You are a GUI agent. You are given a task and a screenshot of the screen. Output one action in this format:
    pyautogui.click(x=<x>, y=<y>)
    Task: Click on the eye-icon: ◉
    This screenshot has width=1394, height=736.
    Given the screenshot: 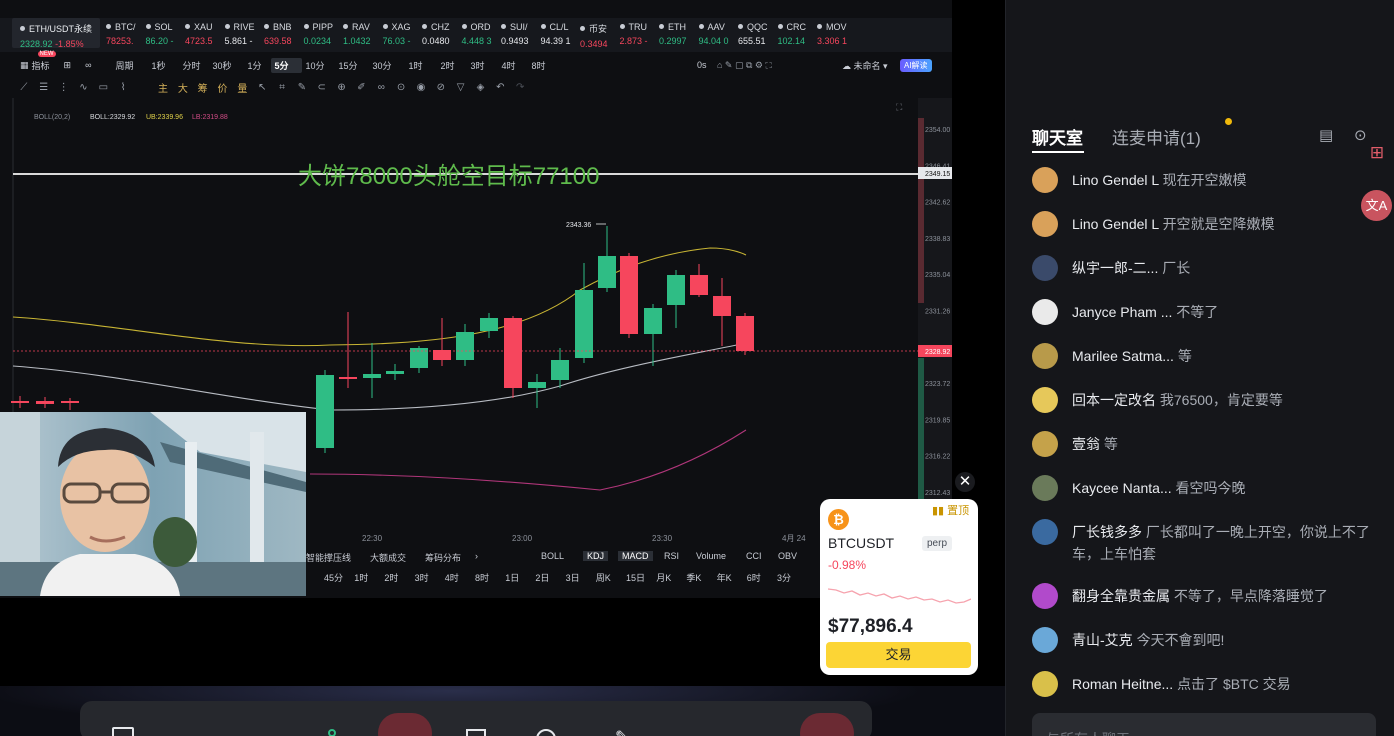 What is the action you would take?
    pyautogui.click(x=421, y=87)
    